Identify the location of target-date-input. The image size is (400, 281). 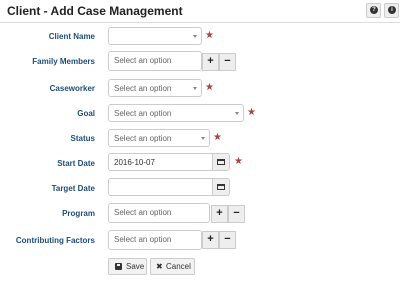
(160, 187).